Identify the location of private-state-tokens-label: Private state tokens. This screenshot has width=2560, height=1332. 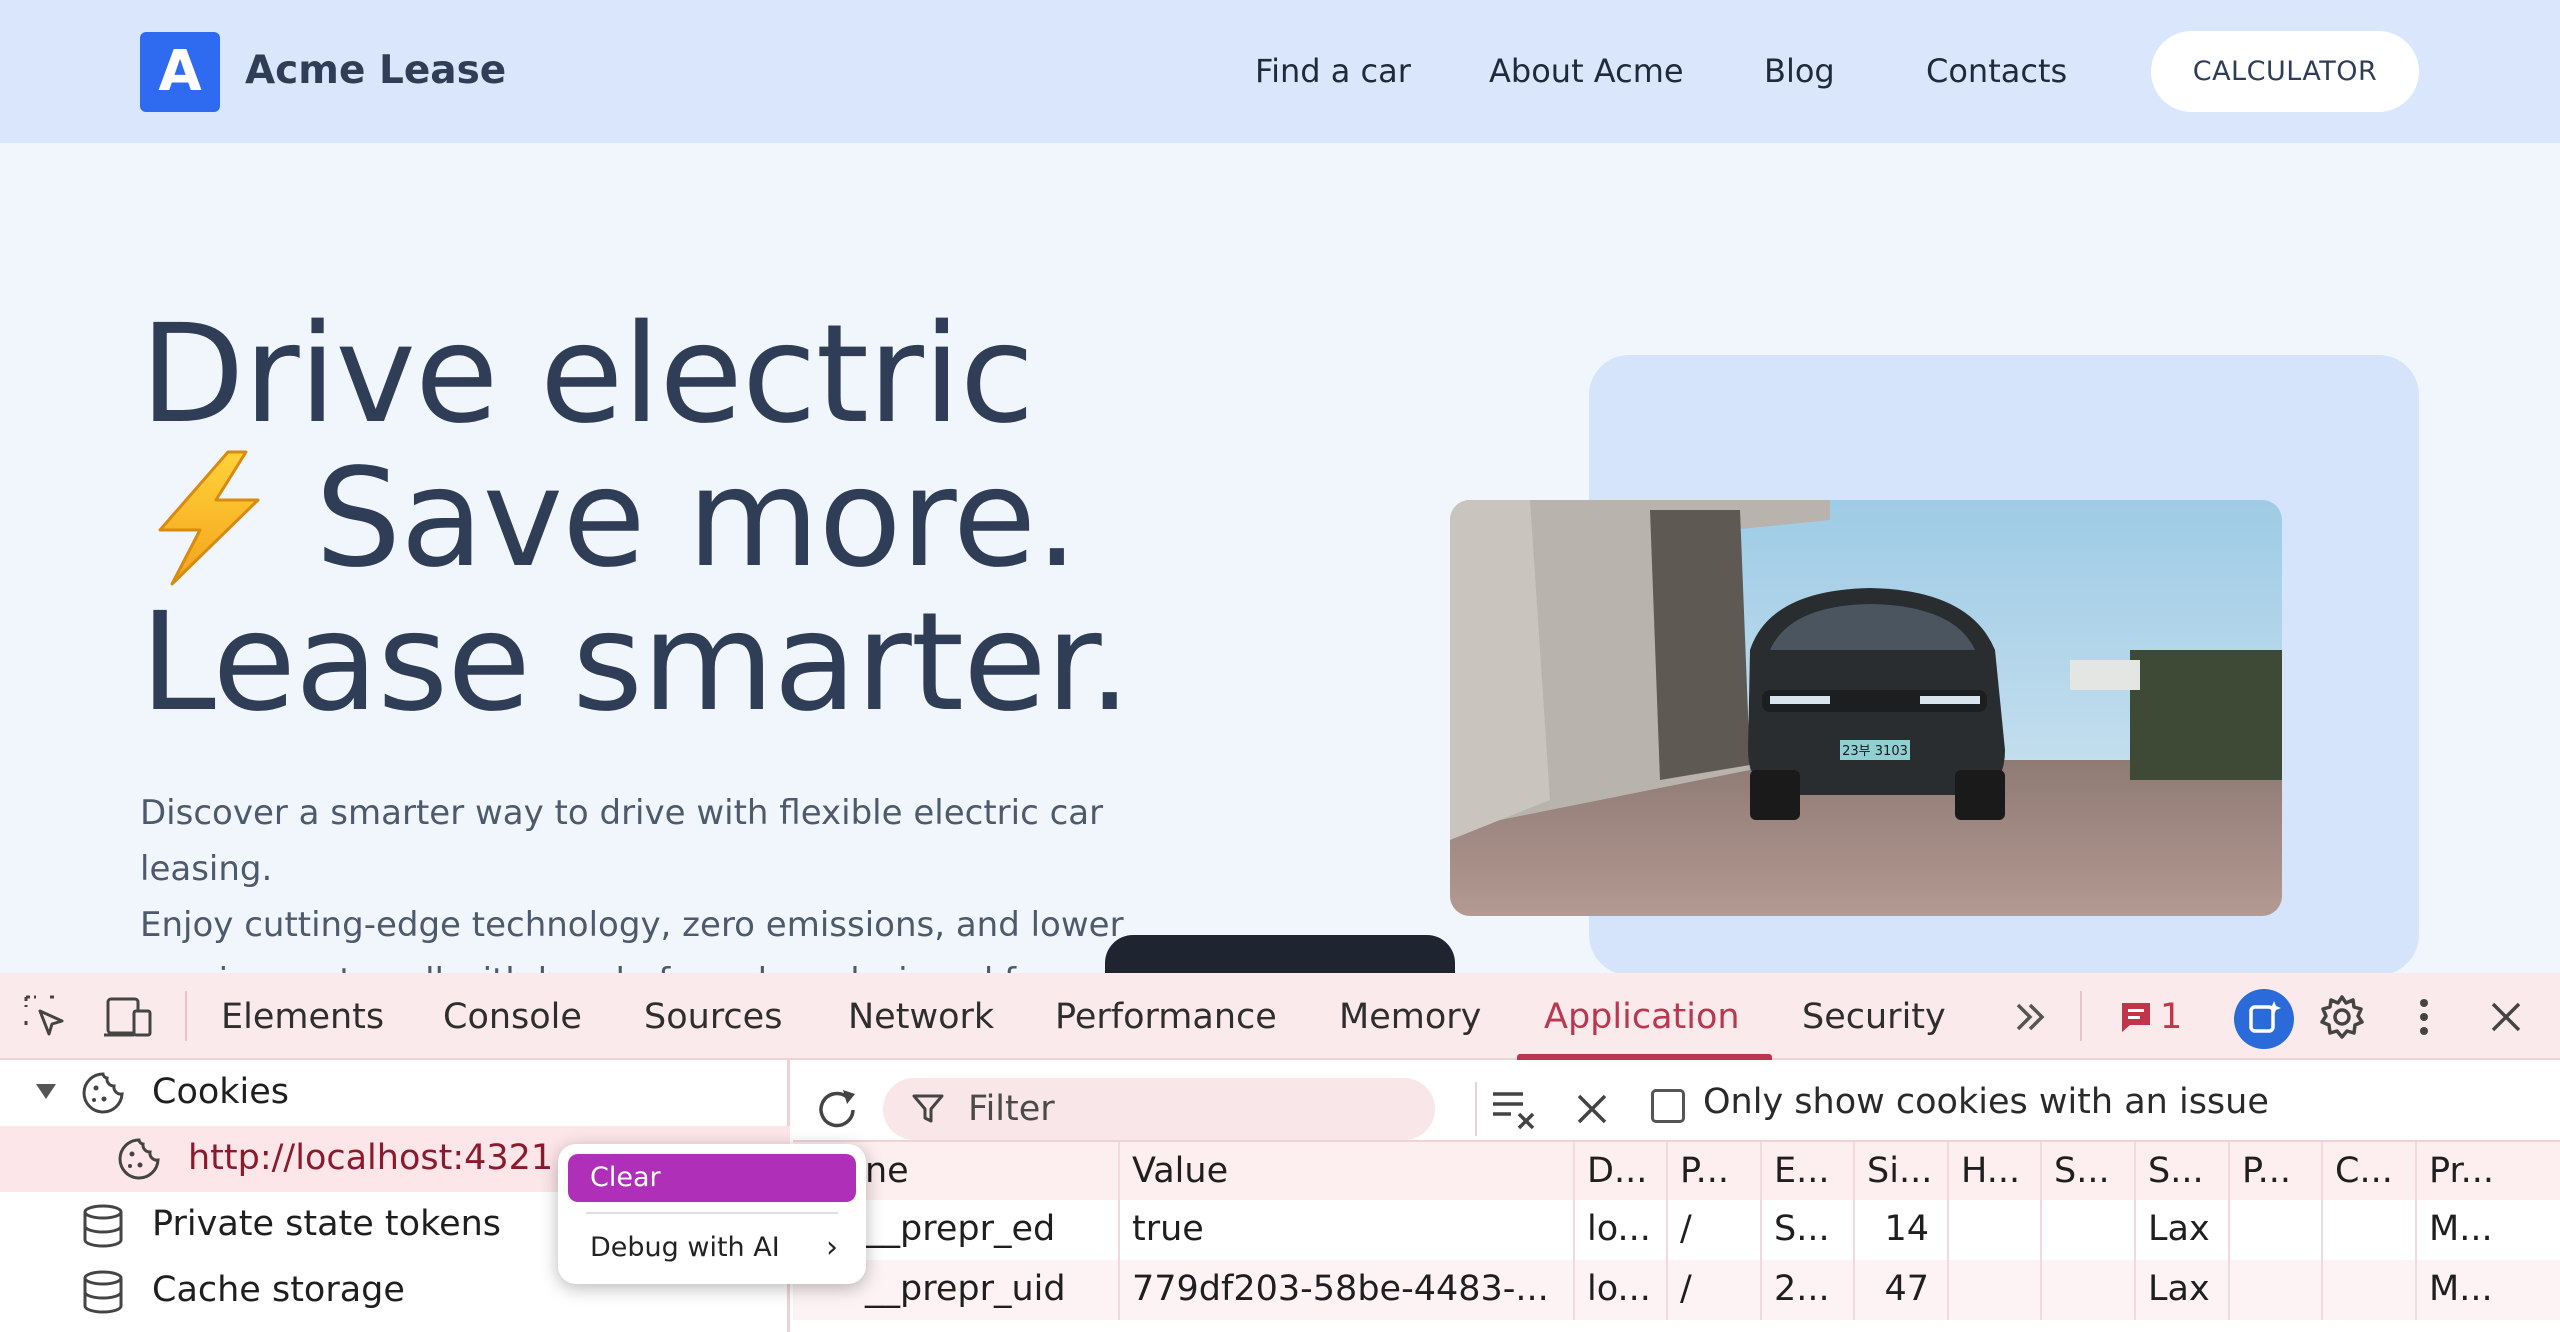
(327, 1224).